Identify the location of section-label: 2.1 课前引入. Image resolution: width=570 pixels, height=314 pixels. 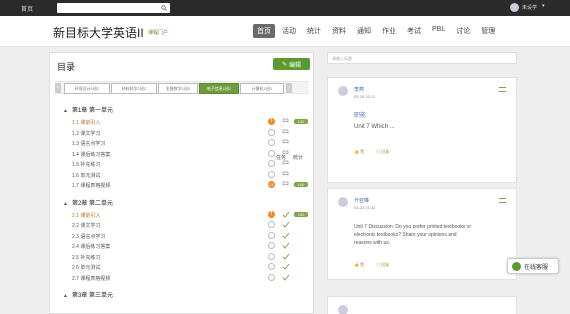
(86, 215).